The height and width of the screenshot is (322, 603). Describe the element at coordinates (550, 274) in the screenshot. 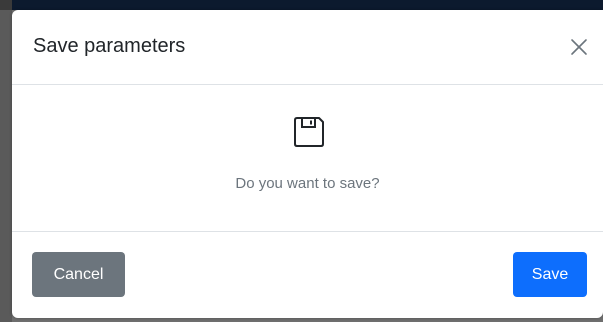

I see `save-button: Save` at that location.